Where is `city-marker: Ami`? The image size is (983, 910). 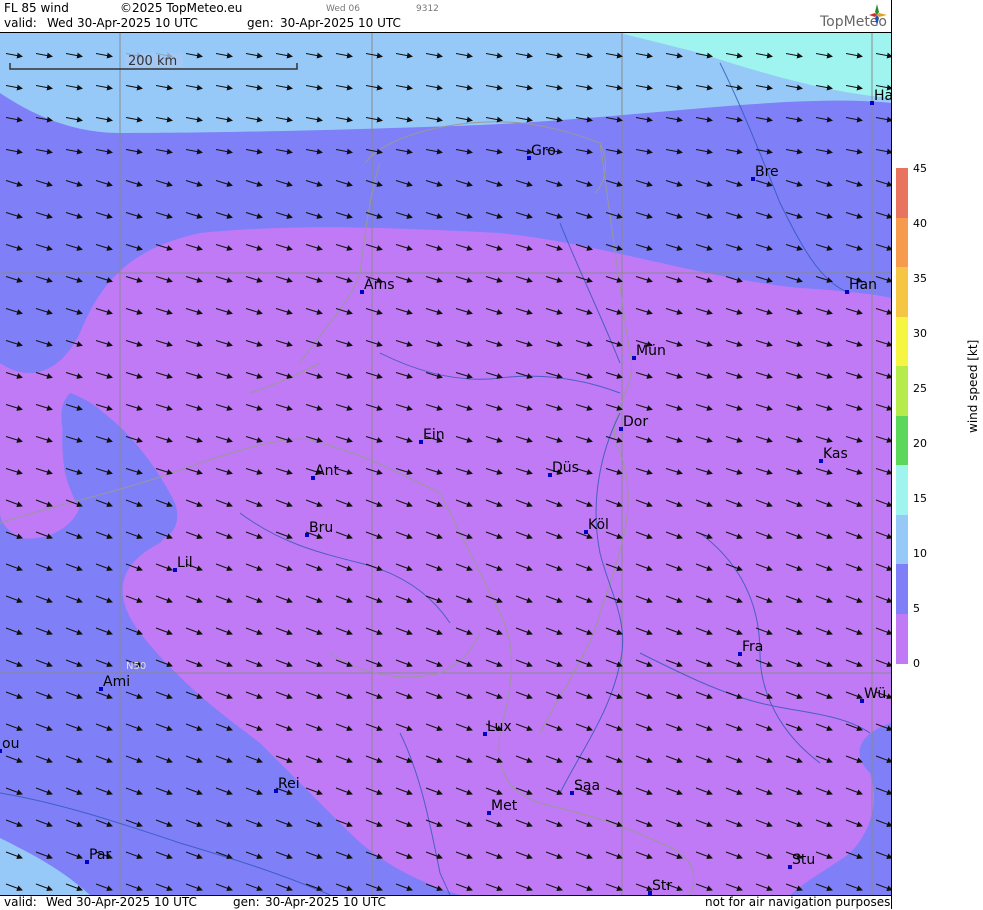
city-marker: Ami is located at coordinates (114, 682).